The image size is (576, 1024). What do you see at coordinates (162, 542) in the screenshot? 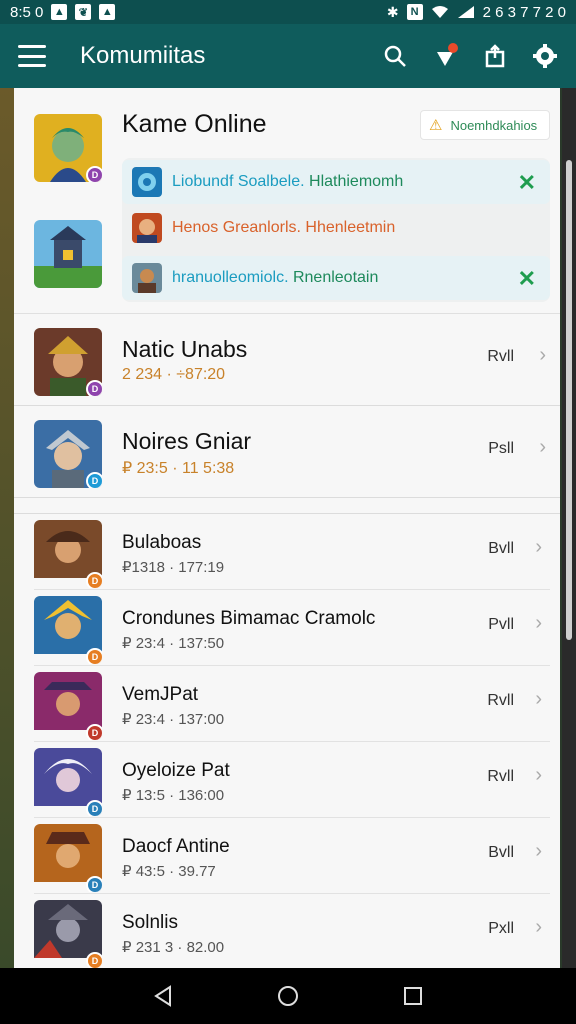
I see `game-title: Bulaboas` at bounding box center [162, 542].